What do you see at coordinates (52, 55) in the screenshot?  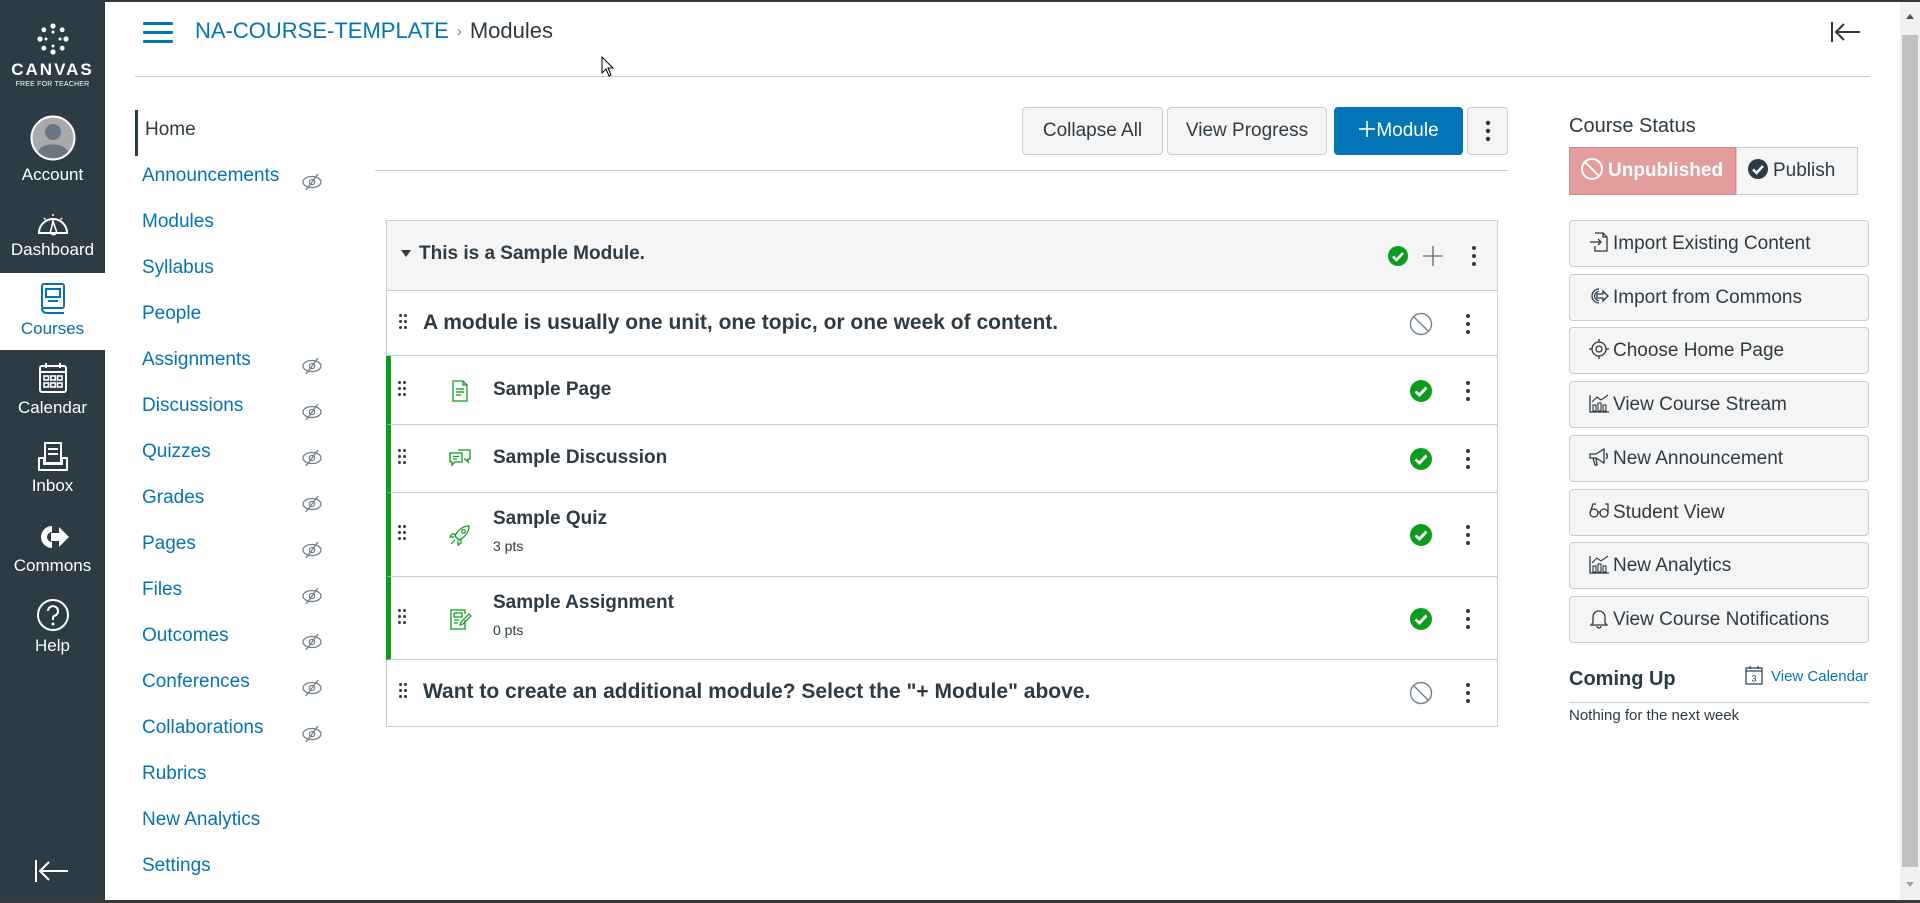 I see `canvas-logo: CANVAS FREE FOR TEACHER` at bounding box center [52, 55].